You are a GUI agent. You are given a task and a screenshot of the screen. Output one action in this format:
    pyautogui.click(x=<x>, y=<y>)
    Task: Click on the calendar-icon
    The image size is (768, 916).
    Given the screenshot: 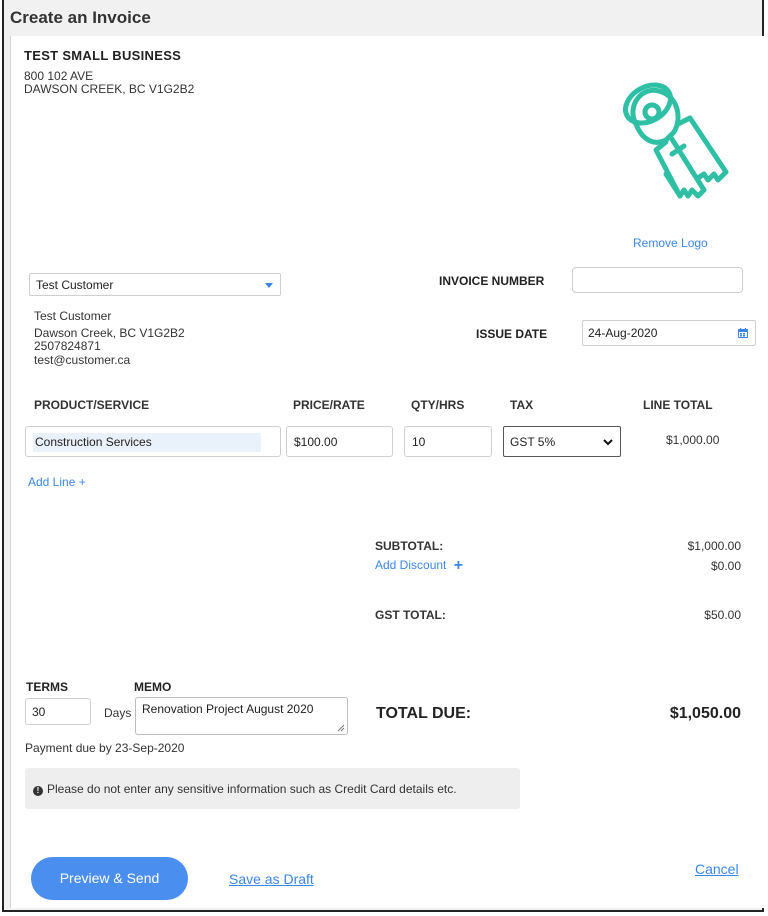 What is the action you would take?
    pyautogui.click(x=743, y=333)
    